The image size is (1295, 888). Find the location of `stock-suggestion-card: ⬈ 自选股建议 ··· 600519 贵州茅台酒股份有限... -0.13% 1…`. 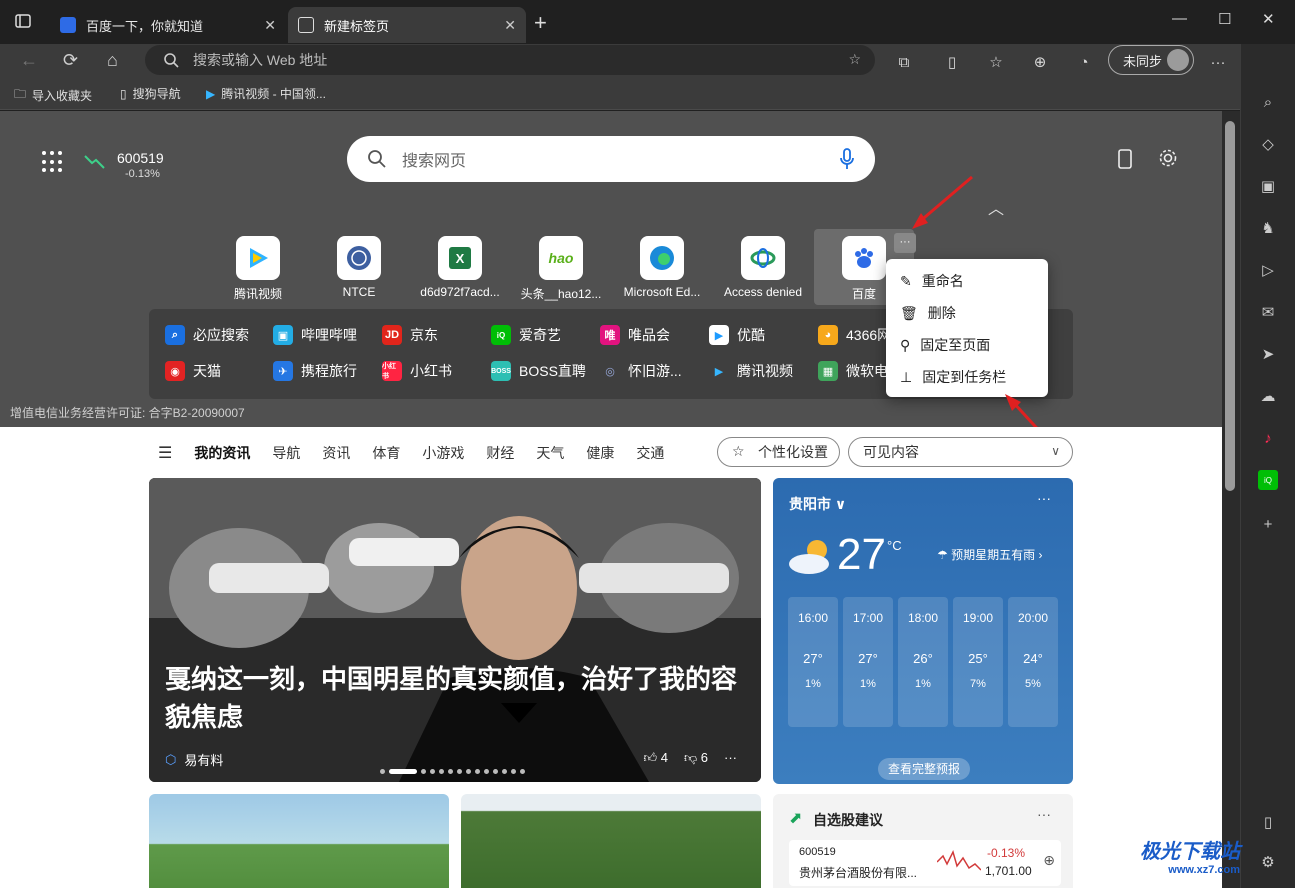

stock-suggestion-card: ⬈ 自选股建议 ··· 600519 贵州茅台酒股份有限... -0.13% 1… is located at coordinates (923, 841).